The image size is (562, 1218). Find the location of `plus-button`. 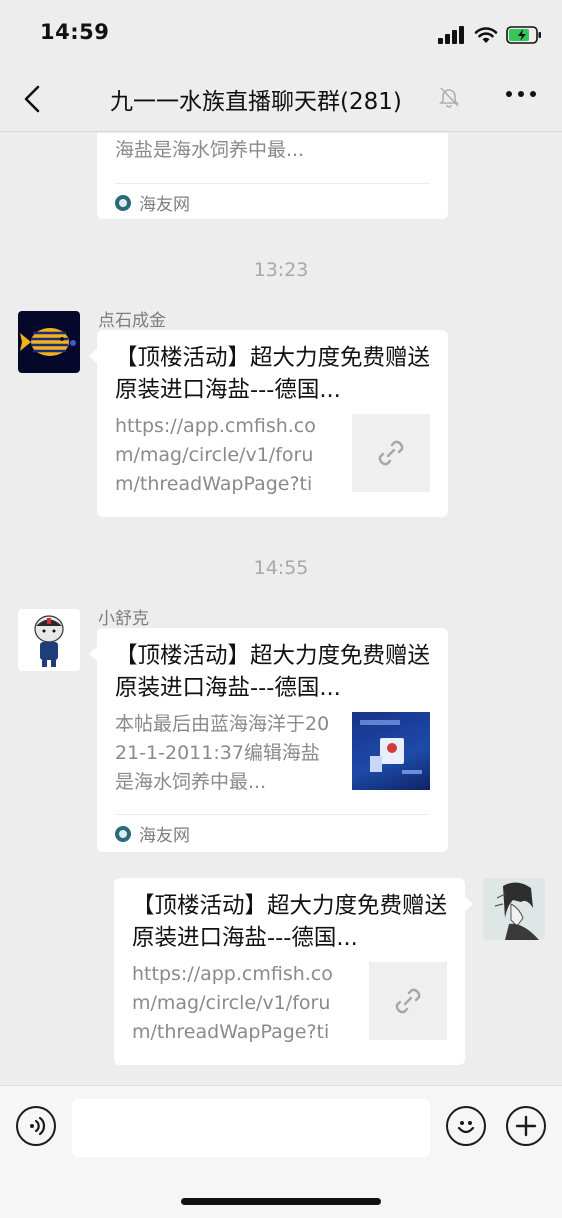

plus-button is located at coordinates (526, 1126).